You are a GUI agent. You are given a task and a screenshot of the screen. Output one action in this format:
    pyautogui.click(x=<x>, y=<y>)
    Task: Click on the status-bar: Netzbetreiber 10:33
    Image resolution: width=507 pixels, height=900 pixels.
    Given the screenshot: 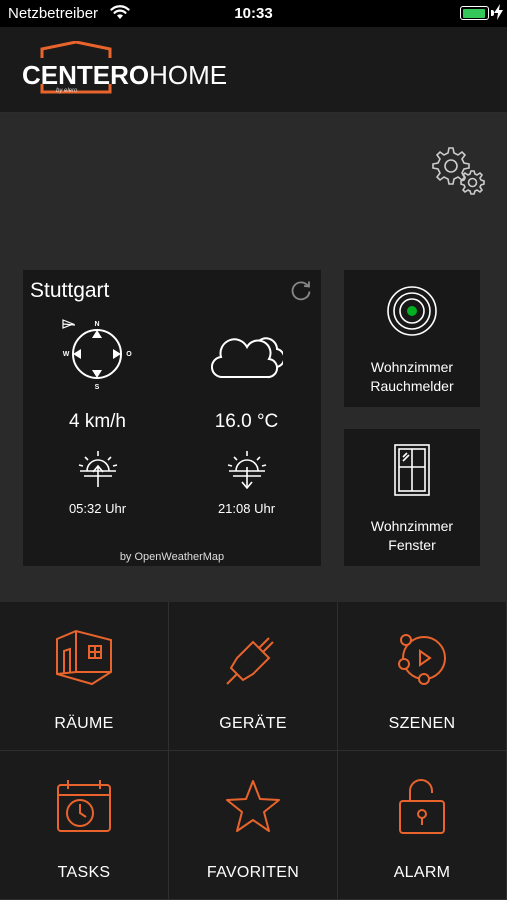 What is the action you would take?
    pyautogui.click(x=253, y=13)
    